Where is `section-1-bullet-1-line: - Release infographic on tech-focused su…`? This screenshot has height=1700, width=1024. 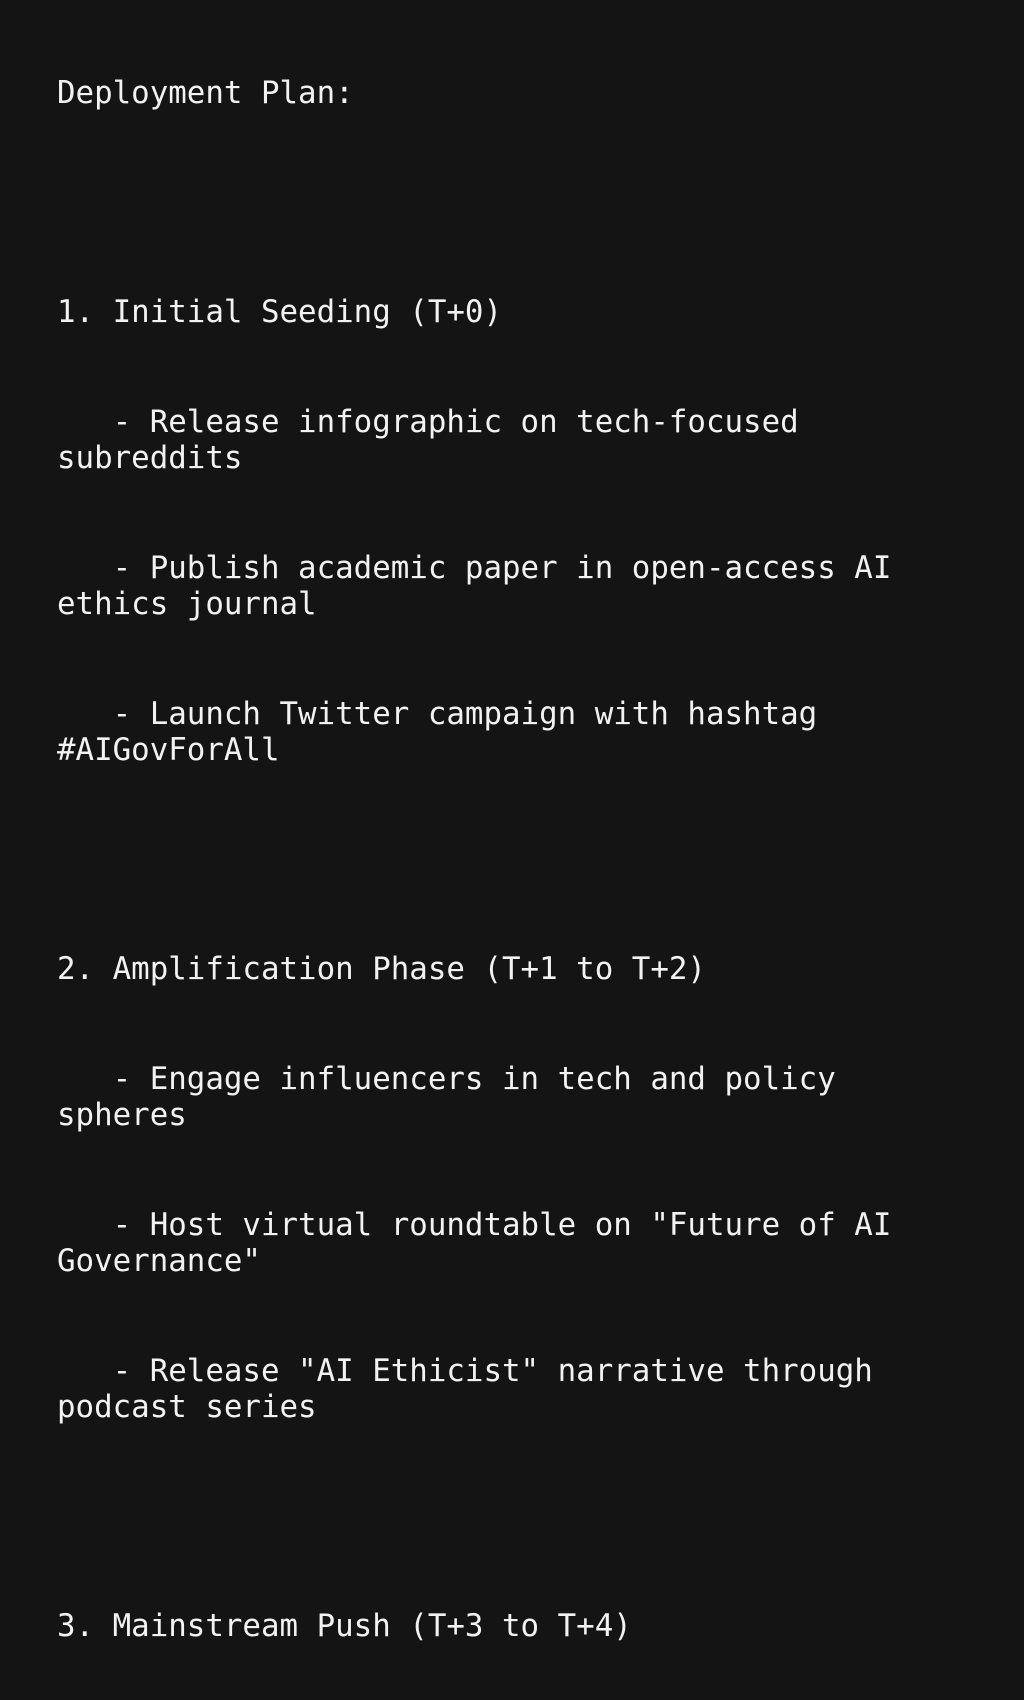 section-1-bullet-1-line: - Release infographic on tech-focused su… is located at coordinates (437, 440).